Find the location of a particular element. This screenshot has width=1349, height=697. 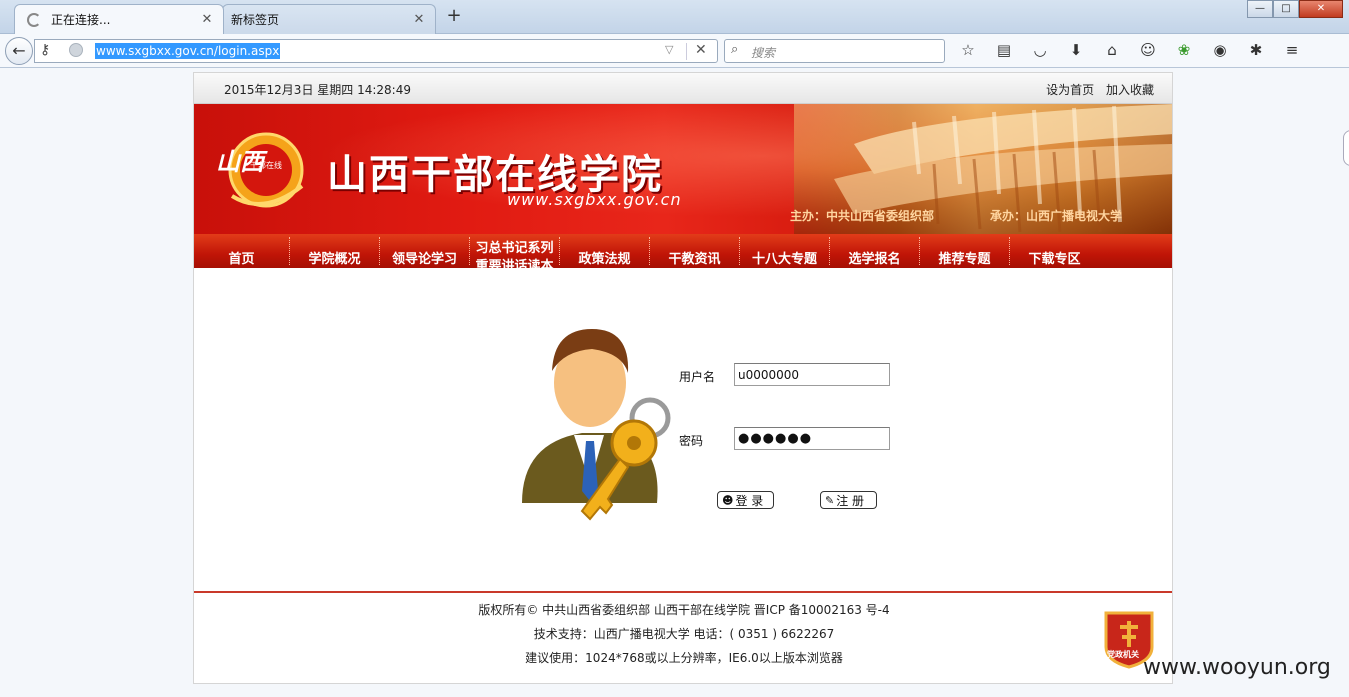

feeds-icon: ◉ is located at coordinates (1220, 51).